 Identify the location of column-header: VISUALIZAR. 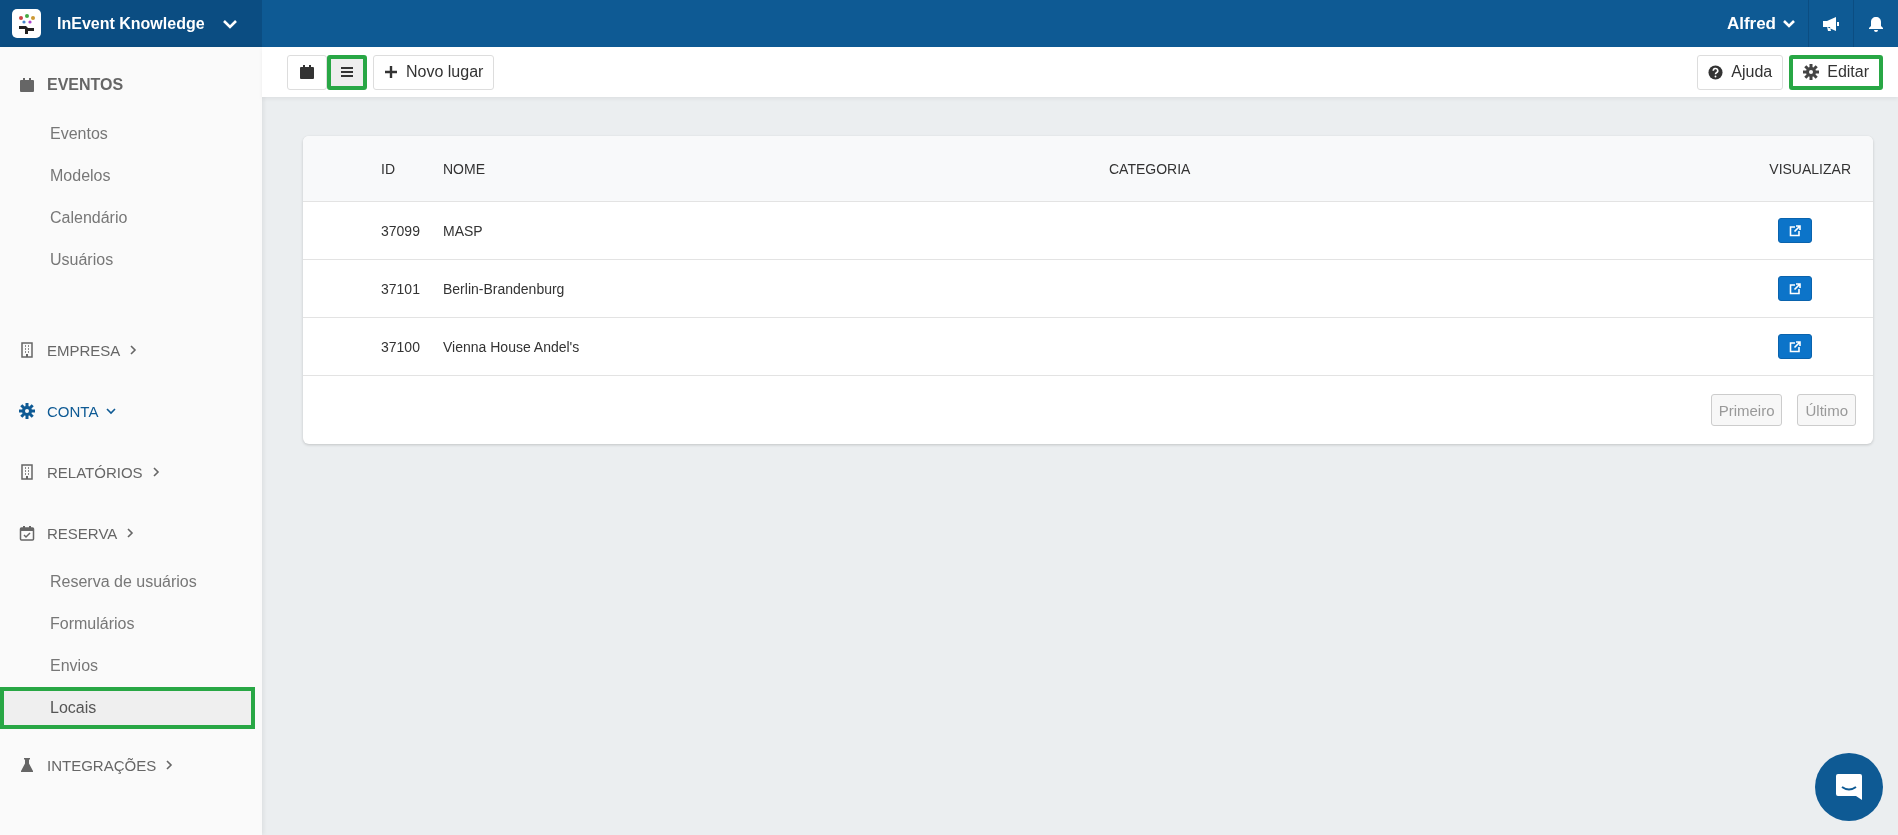
(1809, 168).